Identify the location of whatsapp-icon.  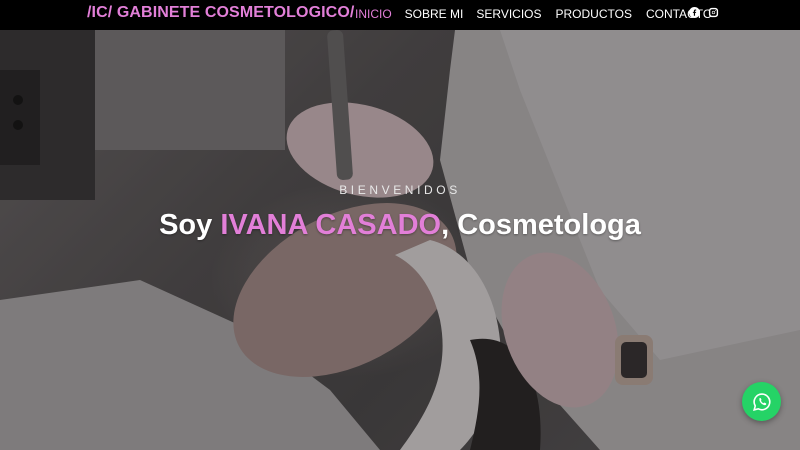
(761, 401).